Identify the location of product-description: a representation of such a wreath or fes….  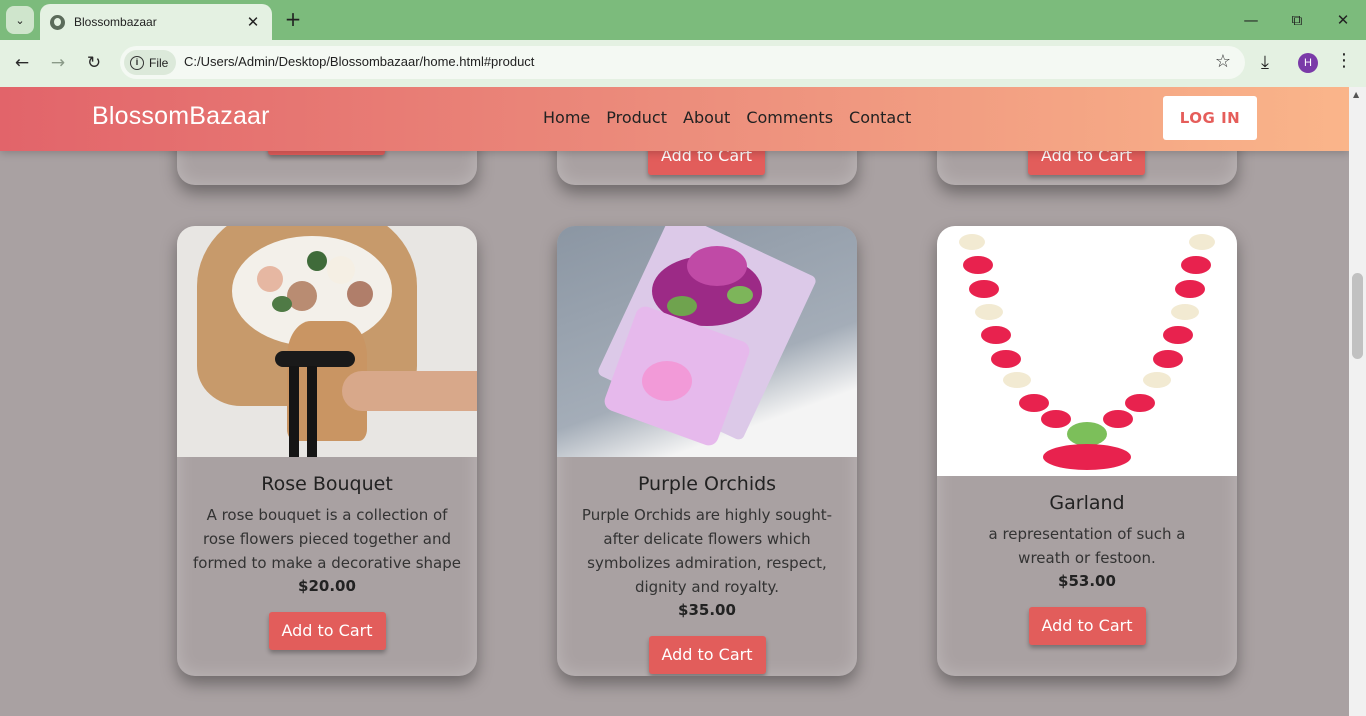
(1087, 546).